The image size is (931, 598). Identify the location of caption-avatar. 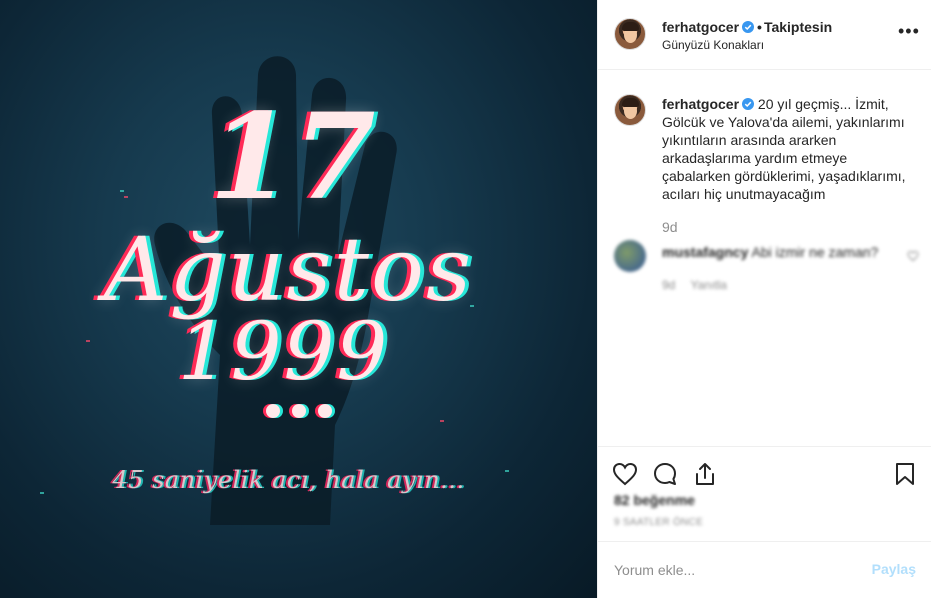
(630, 110).